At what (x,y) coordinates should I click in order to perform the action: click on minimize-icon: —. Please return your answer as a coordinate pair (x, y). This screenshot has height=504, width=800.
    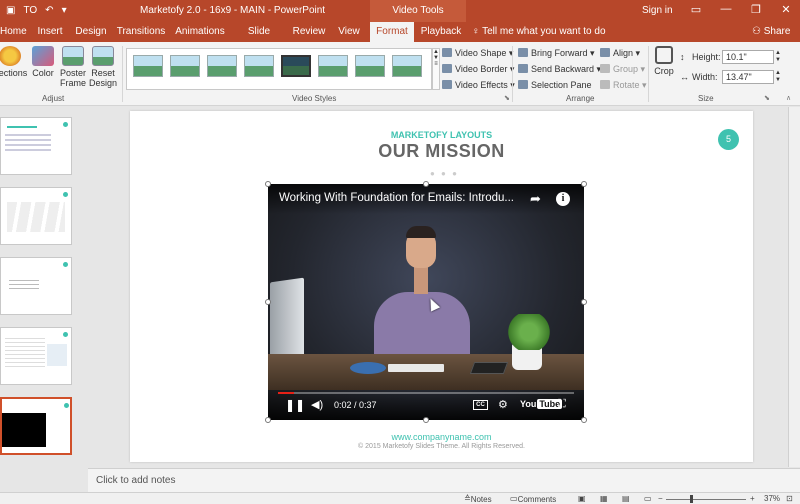
    Looking at the image, I should click on (726, 9).